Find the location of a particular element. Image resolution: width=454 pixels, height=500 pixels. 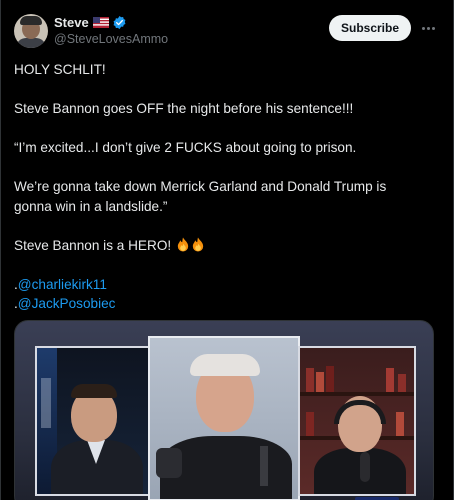

more-options-icon is located at coordinates (428, 28).